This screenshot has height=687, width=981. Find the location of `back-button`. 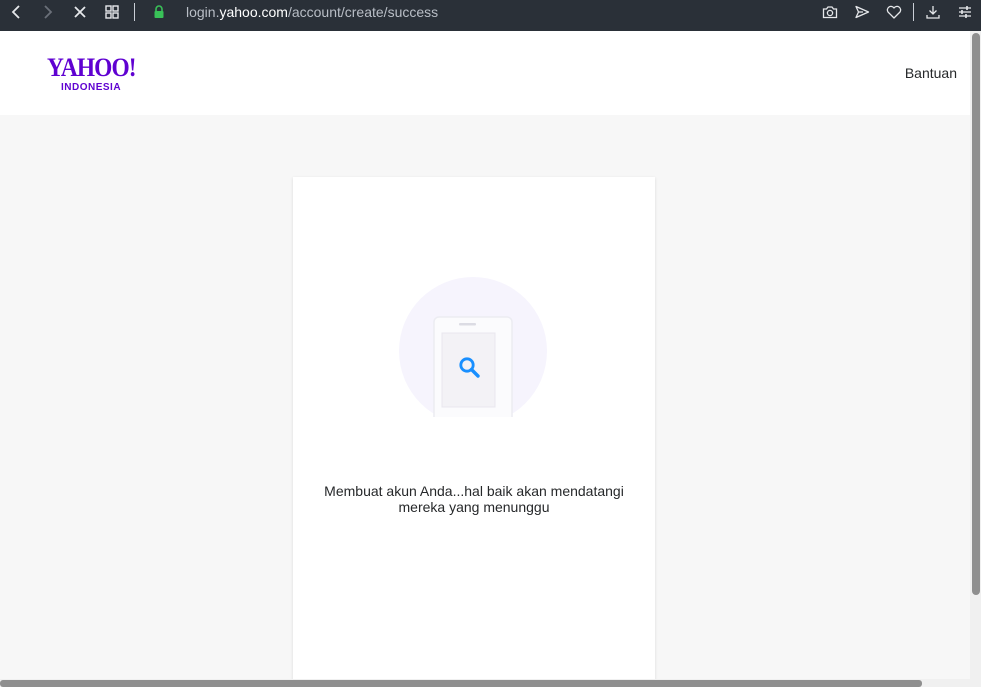

back-button is located at coordinates (16, 12).